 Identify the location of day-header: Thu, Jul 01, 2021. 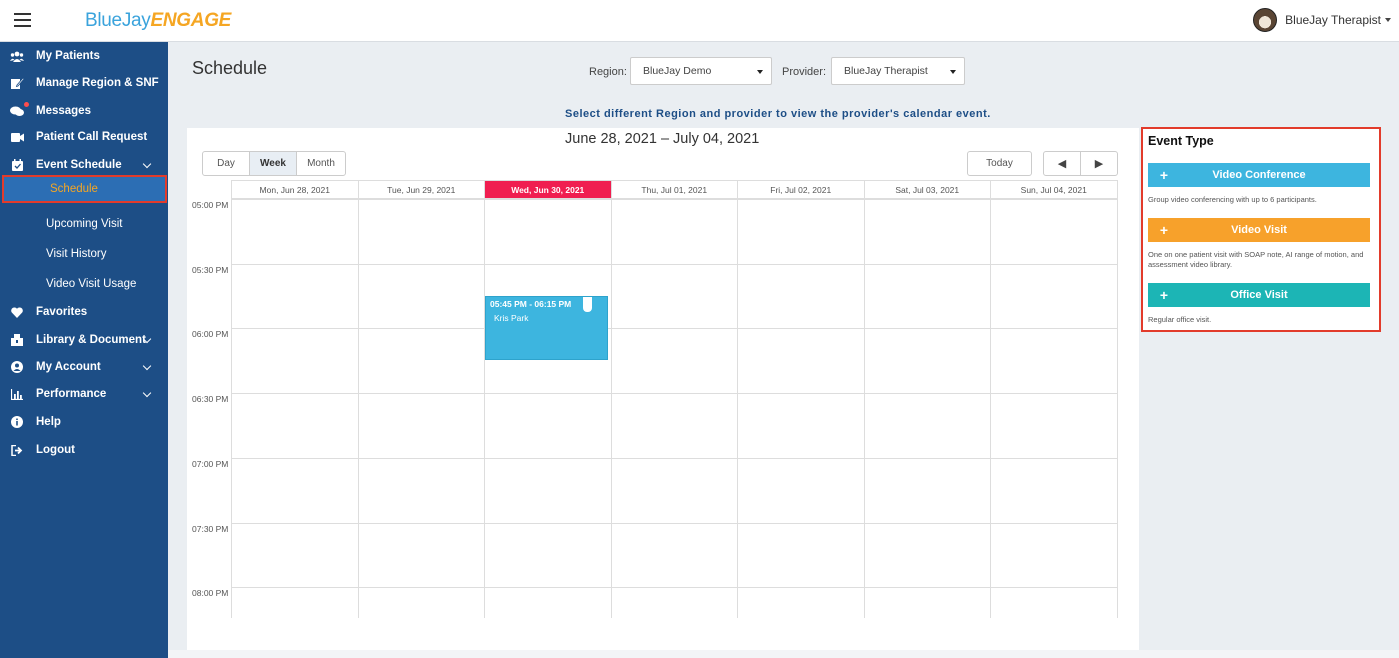
(674, 189).